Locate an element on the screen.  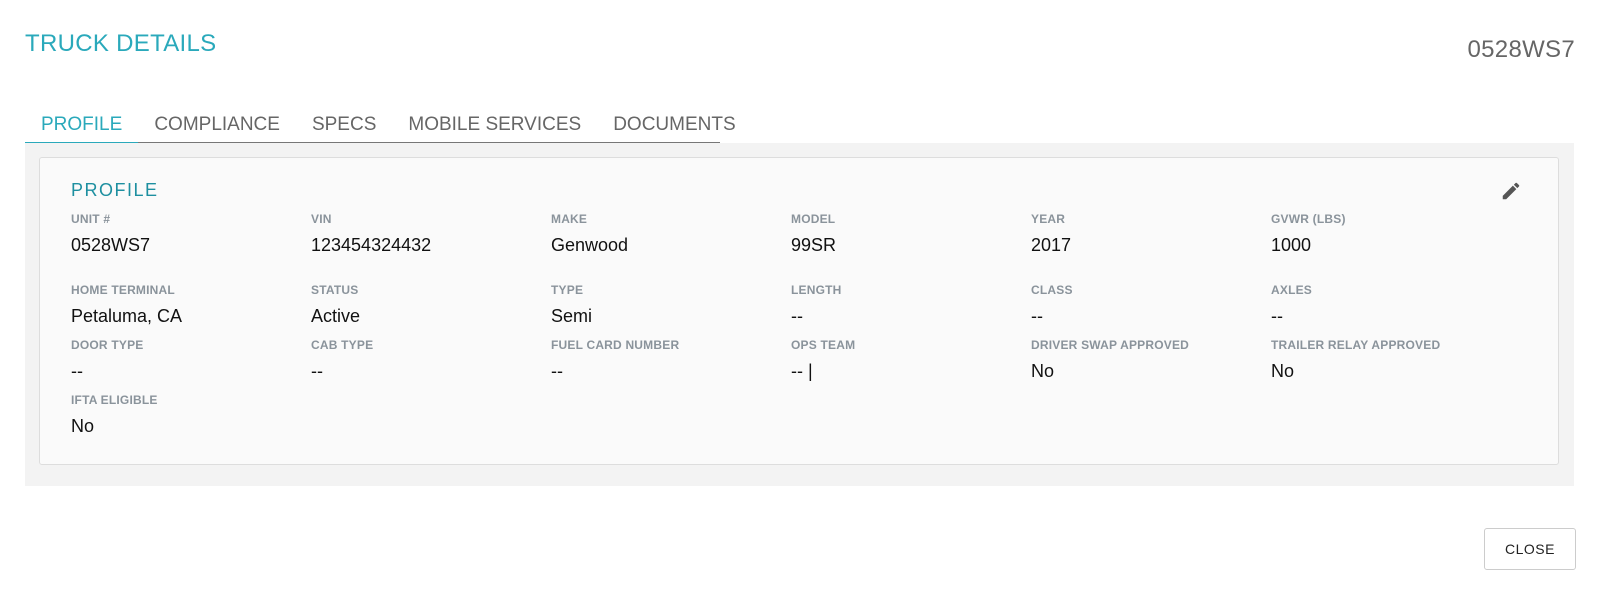
tab-mobile-services: MOBILE SERVICES is located at coordinates (494, 127).